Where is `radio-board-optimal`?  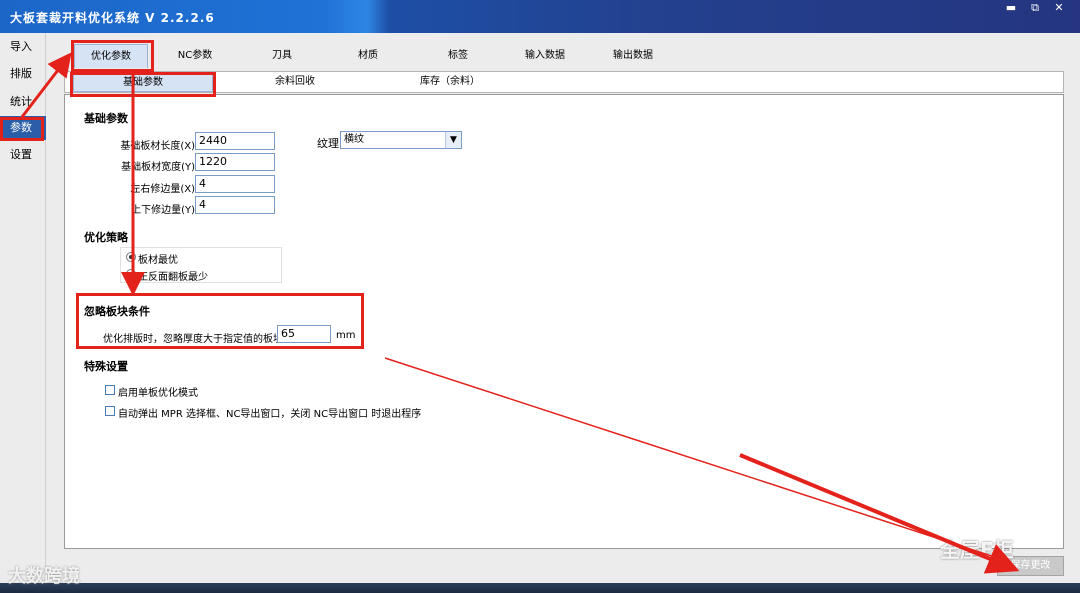 radio-board-optimal is located at coordinates (131, 257).